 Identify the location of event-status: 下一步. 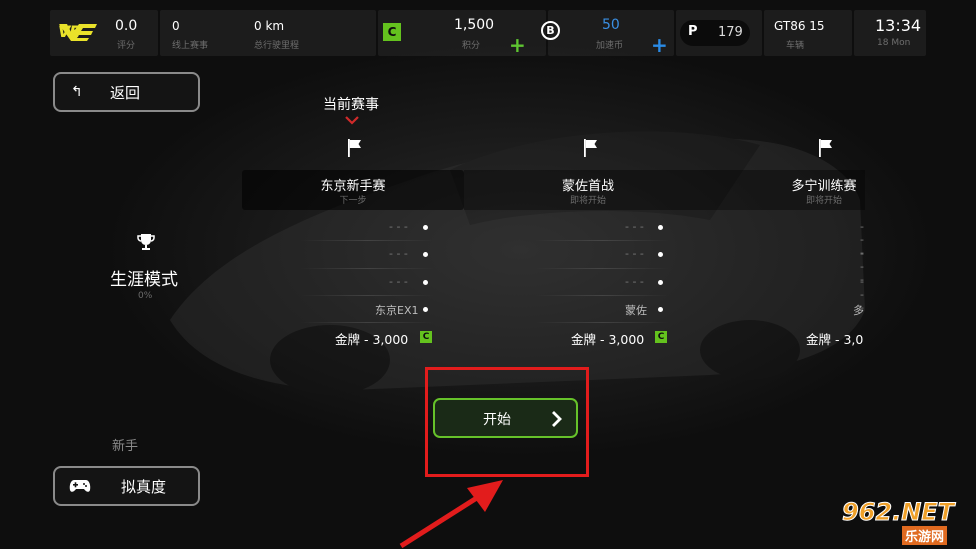
(353, 201).